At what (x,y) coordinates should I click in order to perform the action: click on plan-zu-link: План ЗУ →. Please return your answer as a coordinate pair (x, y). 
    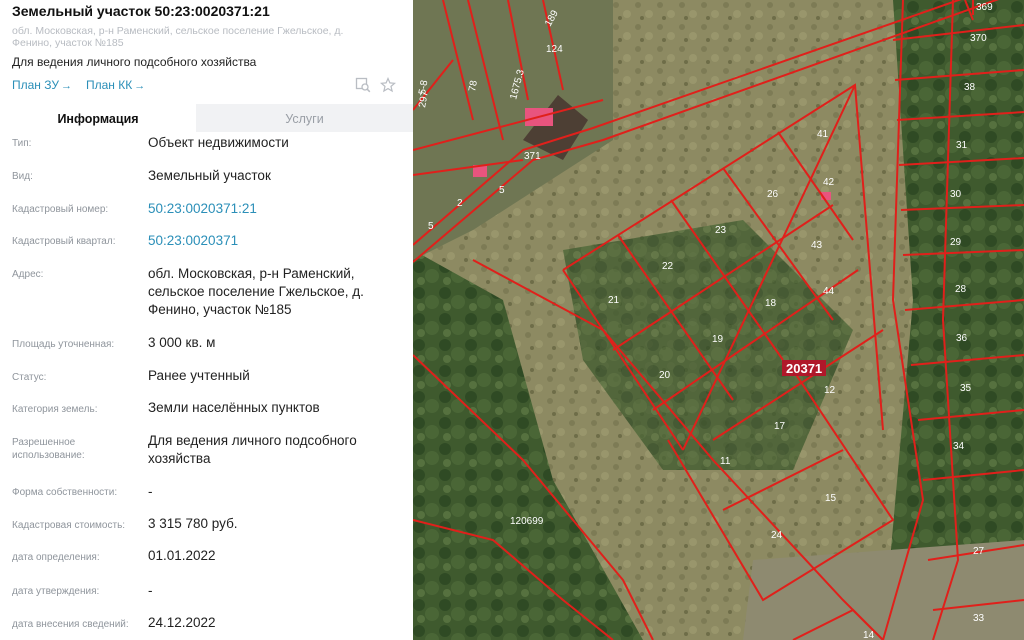
    Looking at the image, I should click on (42, 85).